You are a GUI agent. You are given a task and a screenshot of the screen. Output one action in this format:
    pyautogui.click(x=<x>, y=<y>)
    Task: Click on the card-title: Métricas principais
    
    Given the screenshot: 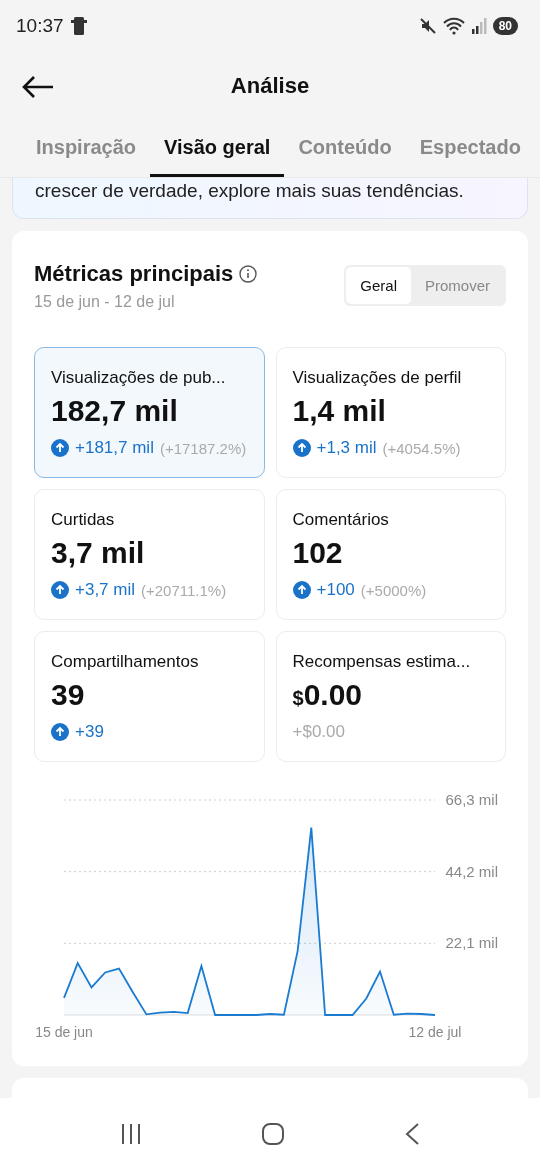 What is the action you would take?
    pyautogui.click(x=134, y=274)
    